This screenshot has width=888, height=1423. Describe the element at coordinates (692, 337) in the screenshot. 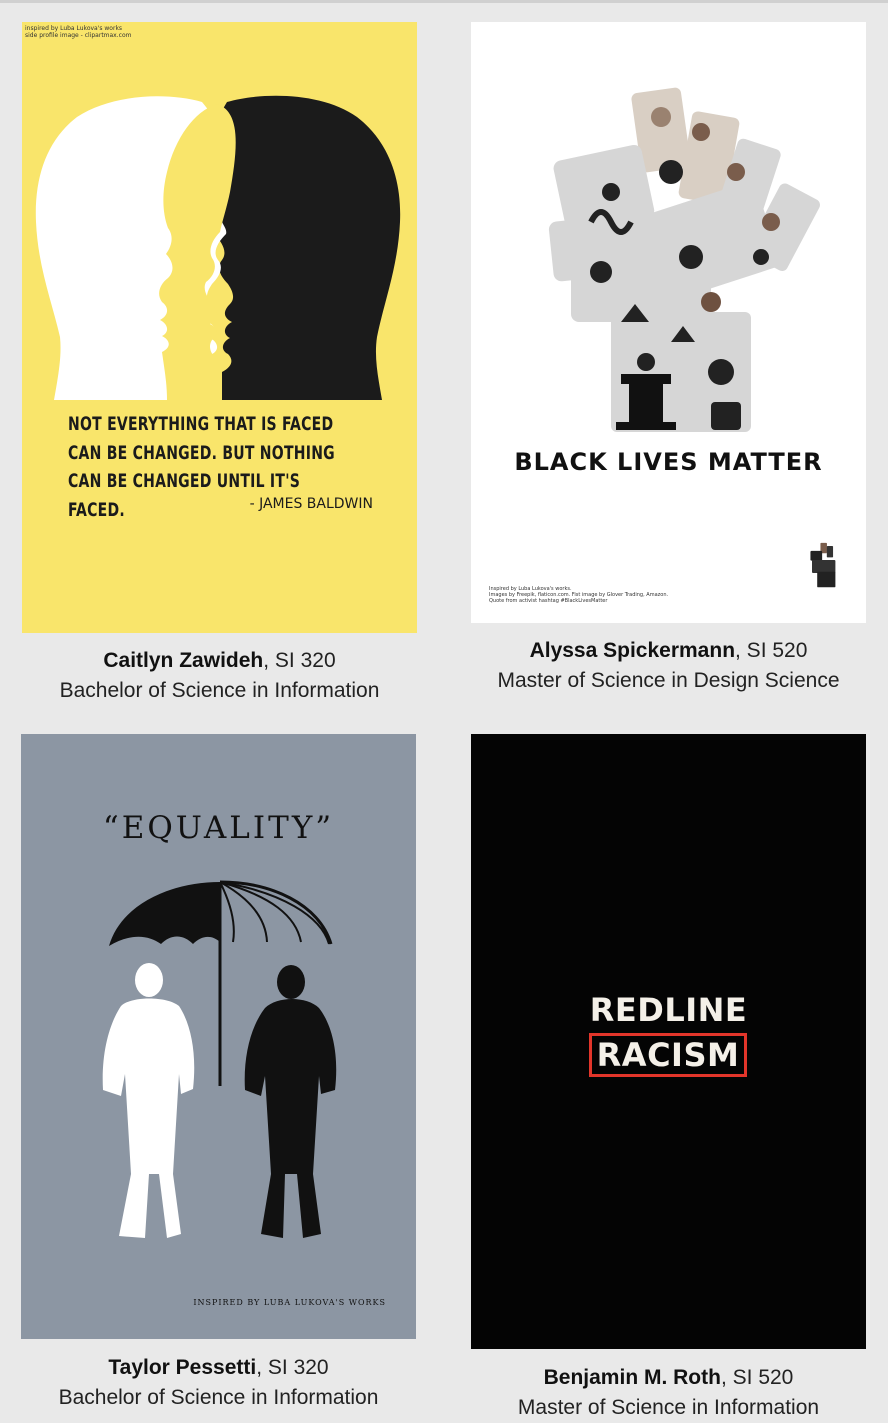

I see `raised-fist-illustration` at that location.